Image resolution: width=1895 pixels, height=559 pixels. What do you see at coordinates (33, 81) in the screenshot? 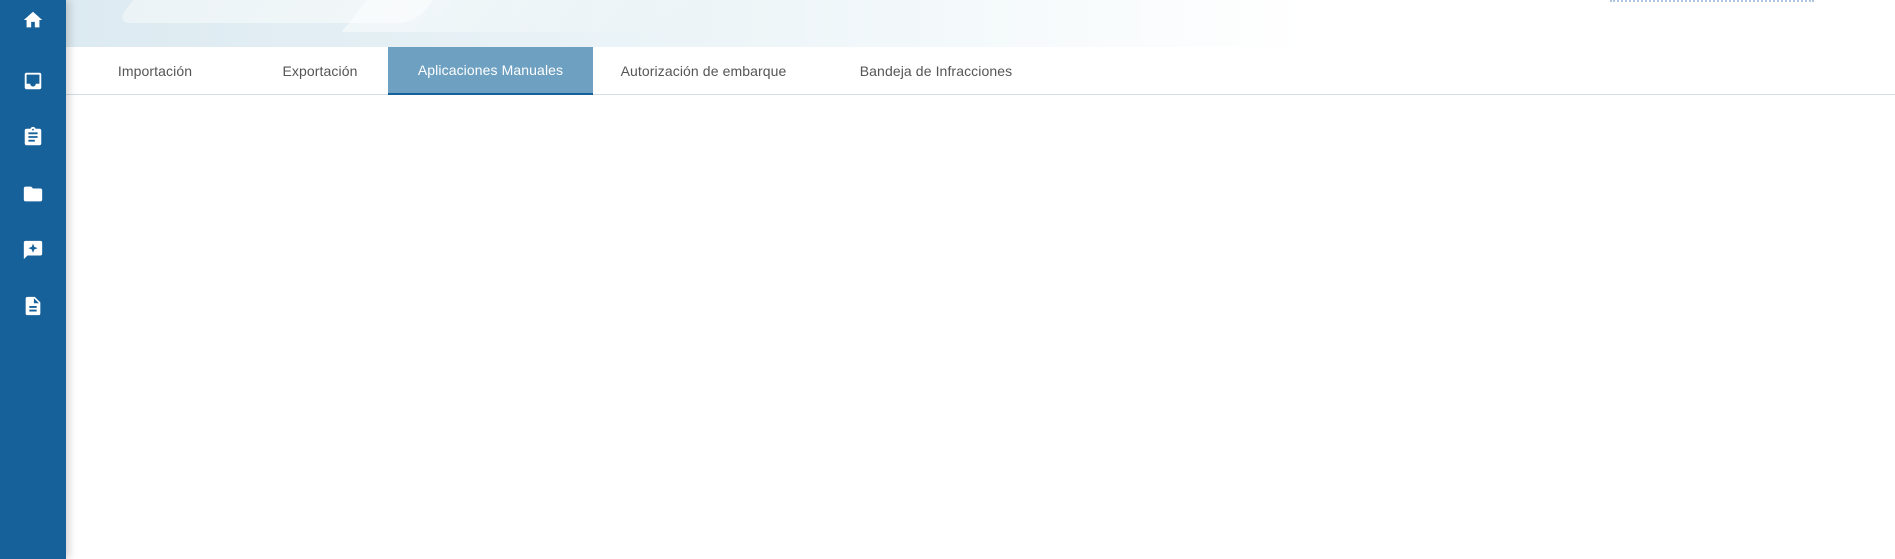
I see `inbox-icon` at bounding box center [33, 81].